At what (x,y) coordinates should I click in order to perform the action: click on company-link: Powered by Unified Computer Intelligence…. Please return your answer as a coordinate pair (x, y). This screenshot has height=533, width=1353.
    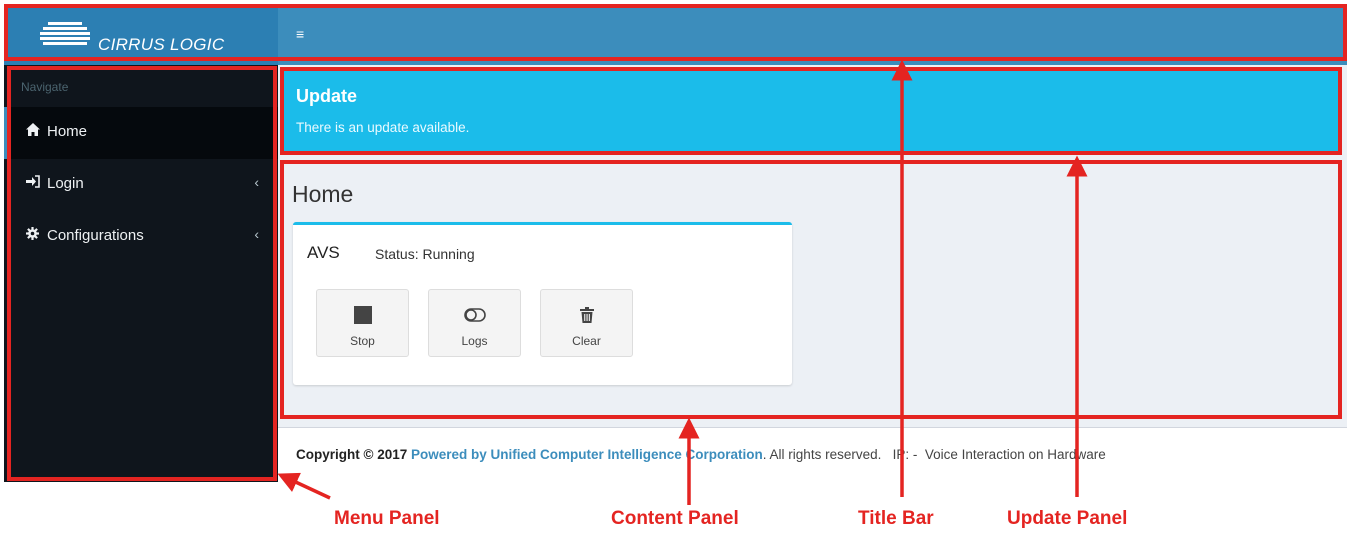
    Looking at the image, I should click on (587, 454).